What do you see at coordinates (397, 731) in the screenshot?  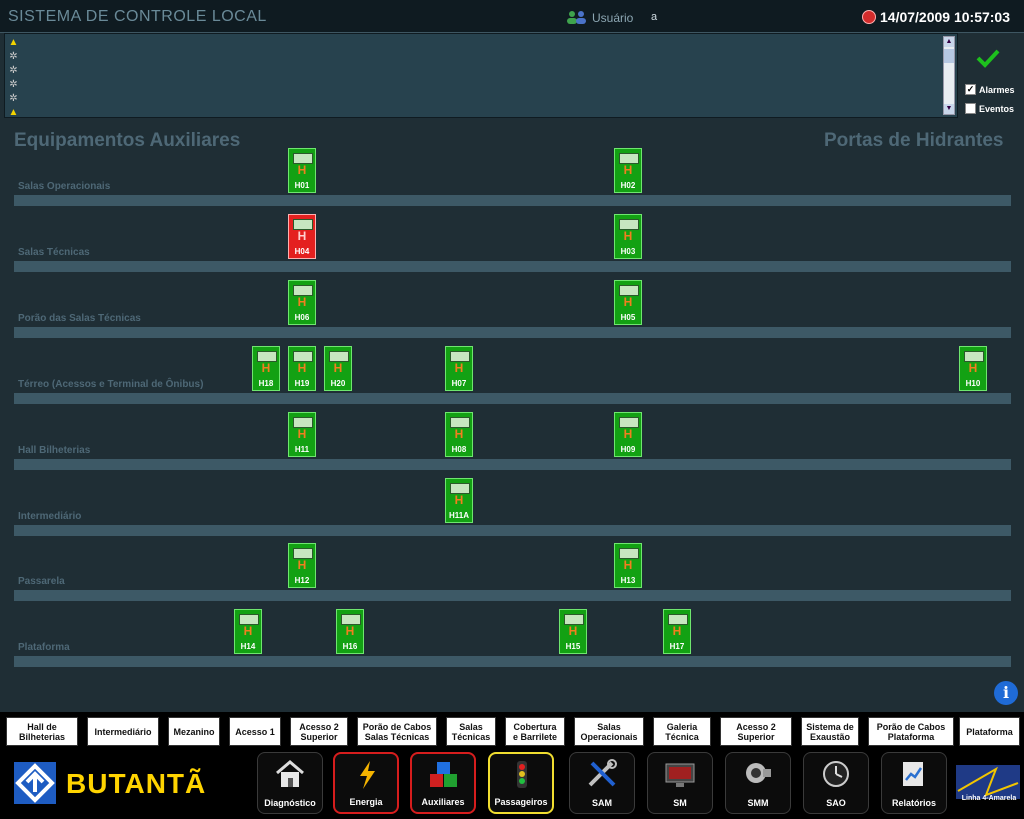 I see `nav-porao-cabos-salas-tecnicas: Porão de Cabos Salas Técnicas` at bounding box center [397, 731].